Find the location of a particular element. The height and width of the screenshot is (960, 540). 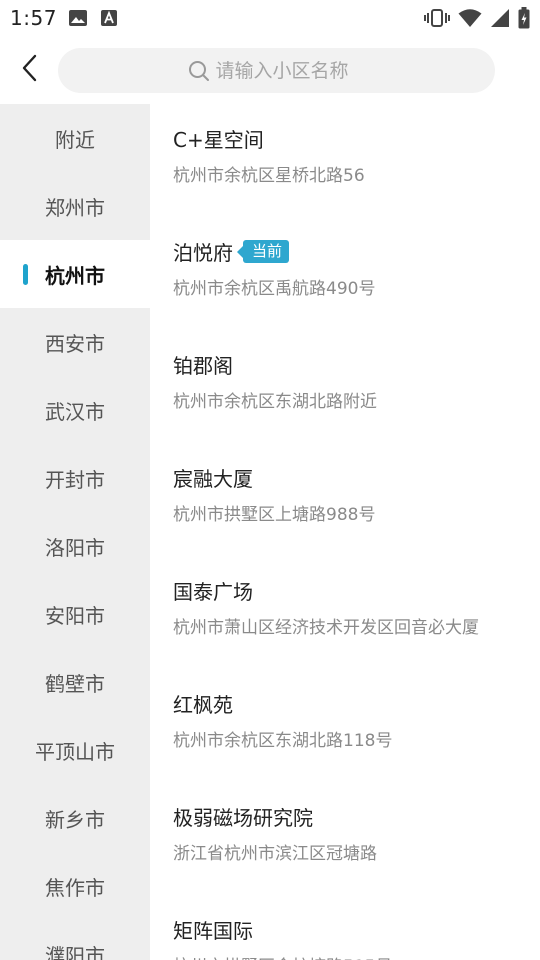

community-name: 铂郡阁 is located at coordinates (203, 365).